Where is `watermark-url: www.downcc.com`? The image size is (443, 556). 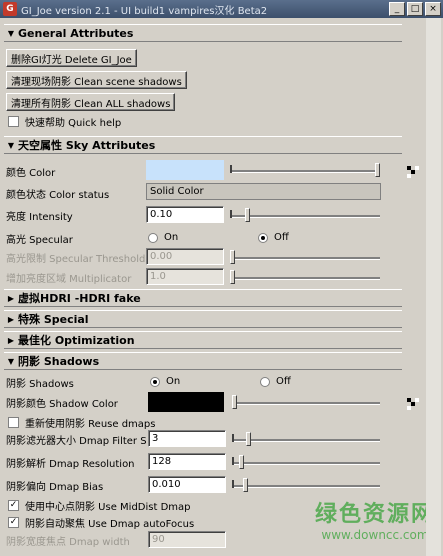 watermark-url: www.downcc.com is located at coordinates (375, 535).